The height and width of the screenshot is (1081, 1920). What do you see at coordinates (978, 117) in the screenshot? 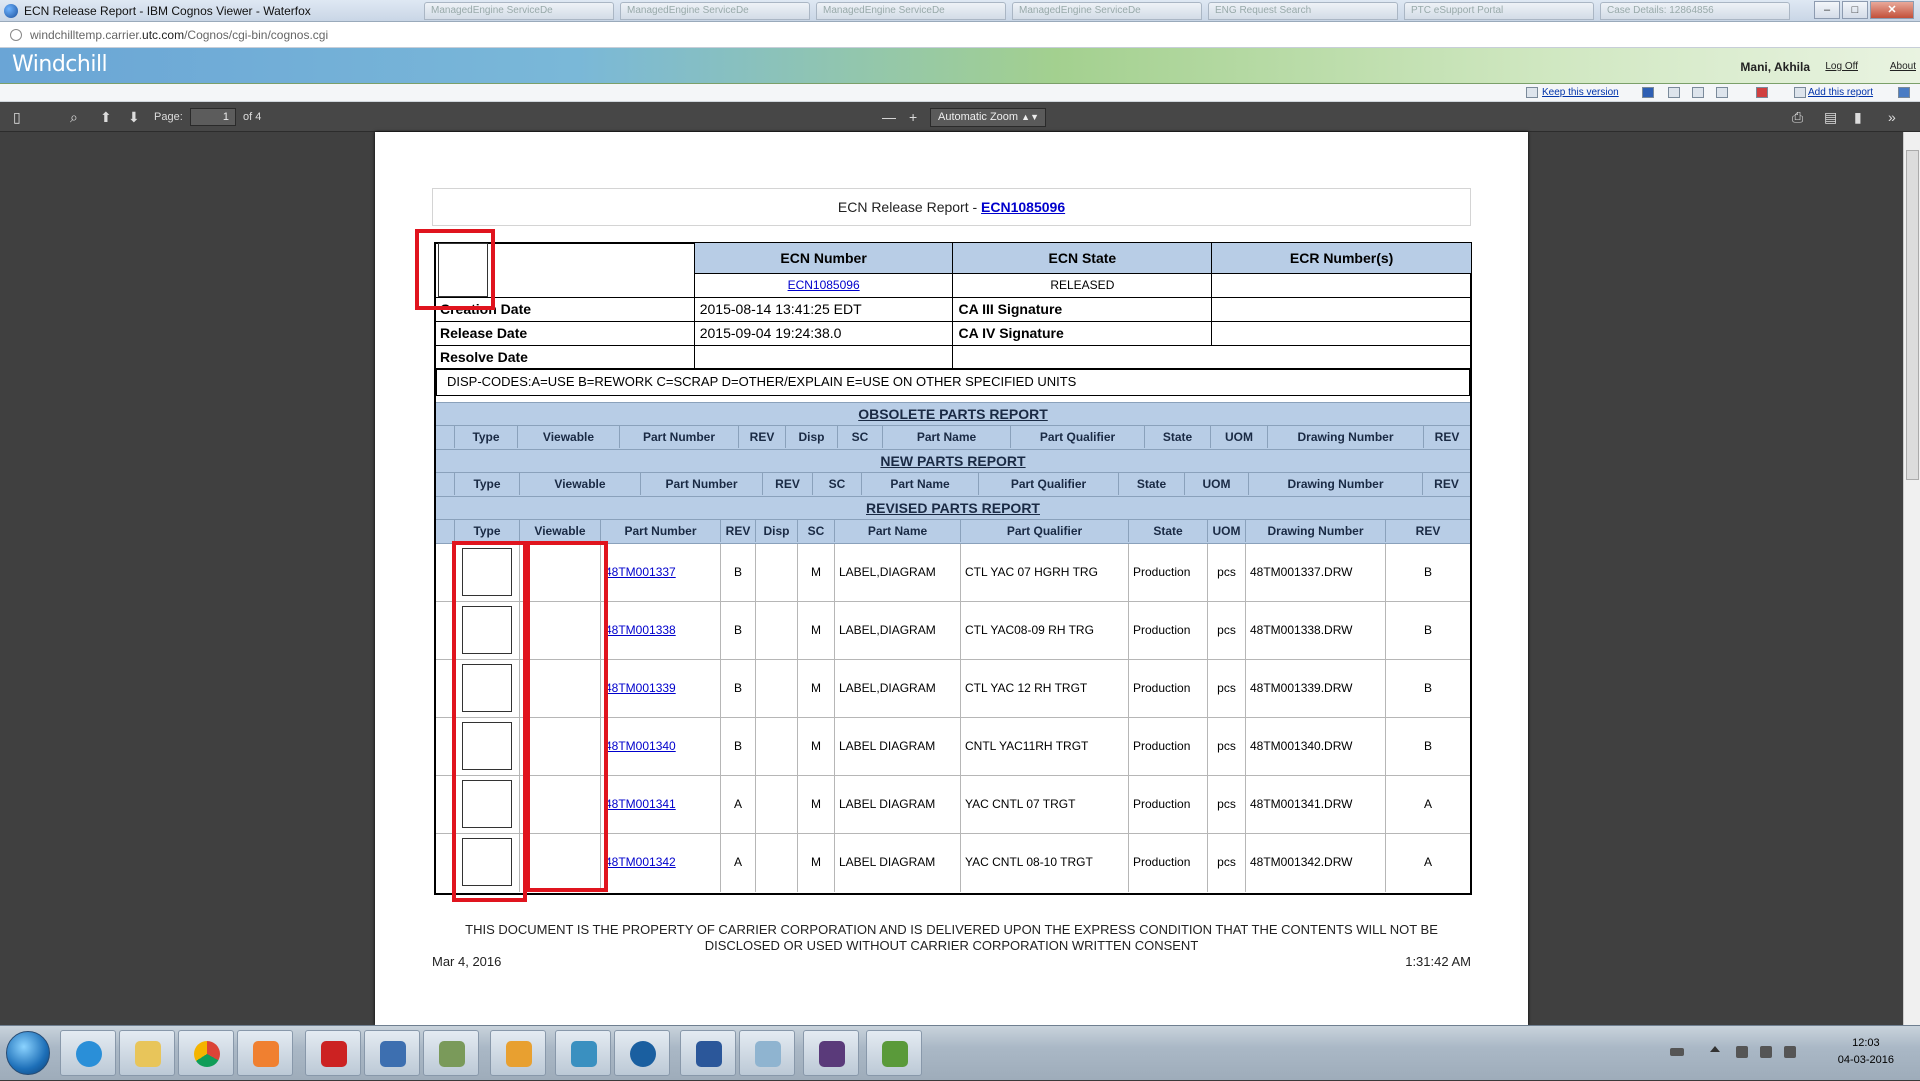
I see `zoom-value: Automatic Zoom` at bounding box center [978, 117].